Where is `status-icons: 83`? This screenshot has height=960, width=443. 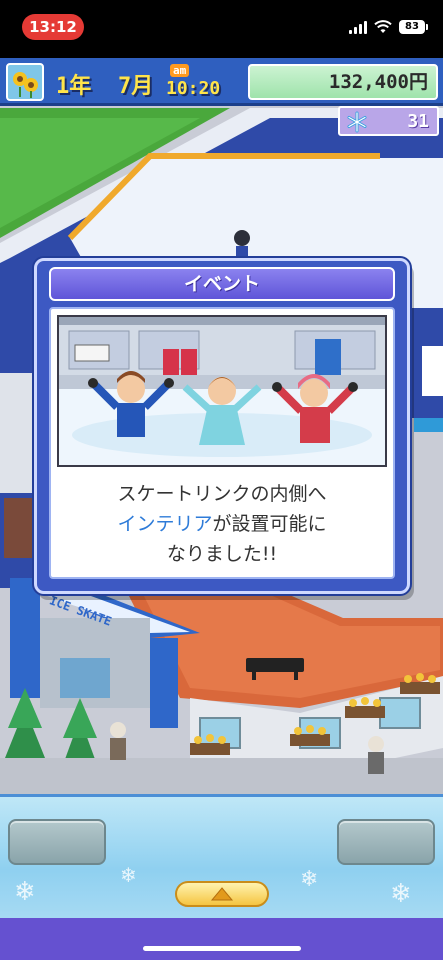 status-icons: 83 is located at coordinates (388, 27).